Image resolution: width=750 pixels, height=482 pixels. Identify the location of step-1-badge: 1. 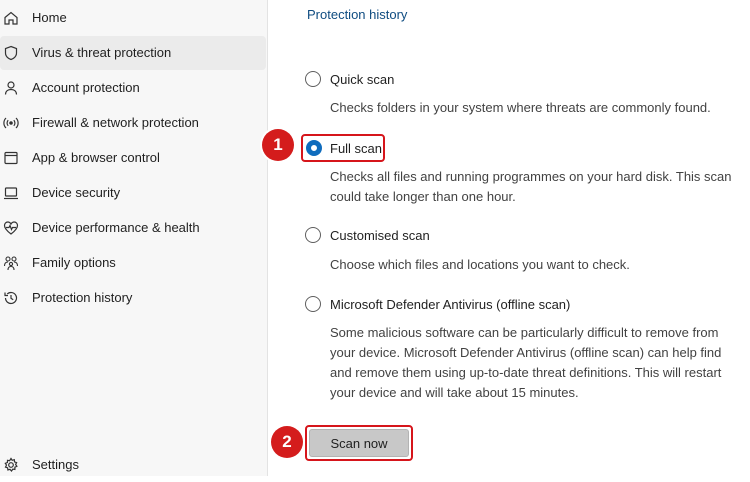
(278, 145).